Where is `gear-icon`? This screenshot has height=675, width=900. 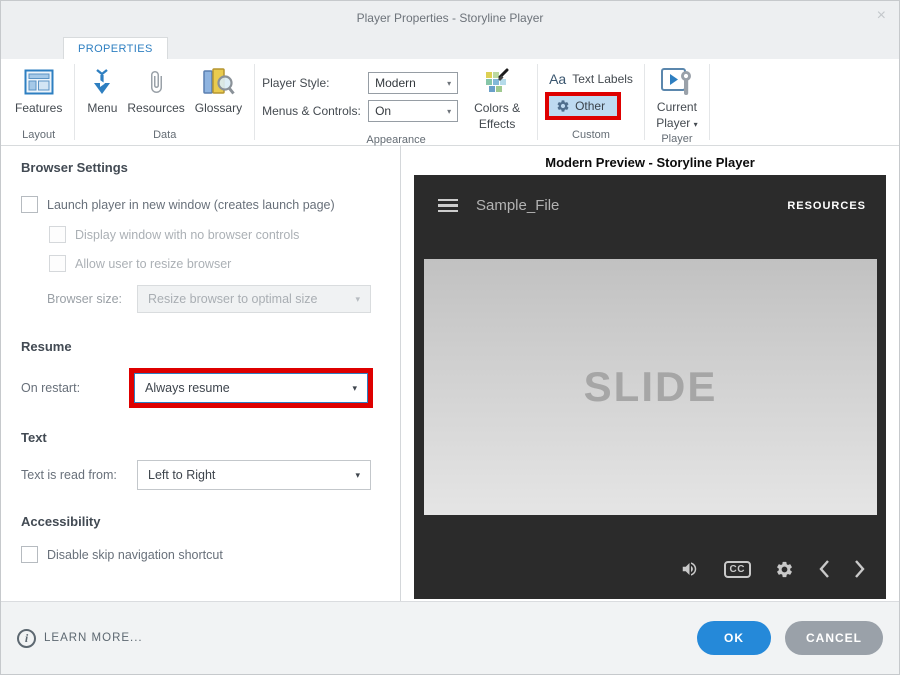 gear-icon is located at coordinates (563, 106).